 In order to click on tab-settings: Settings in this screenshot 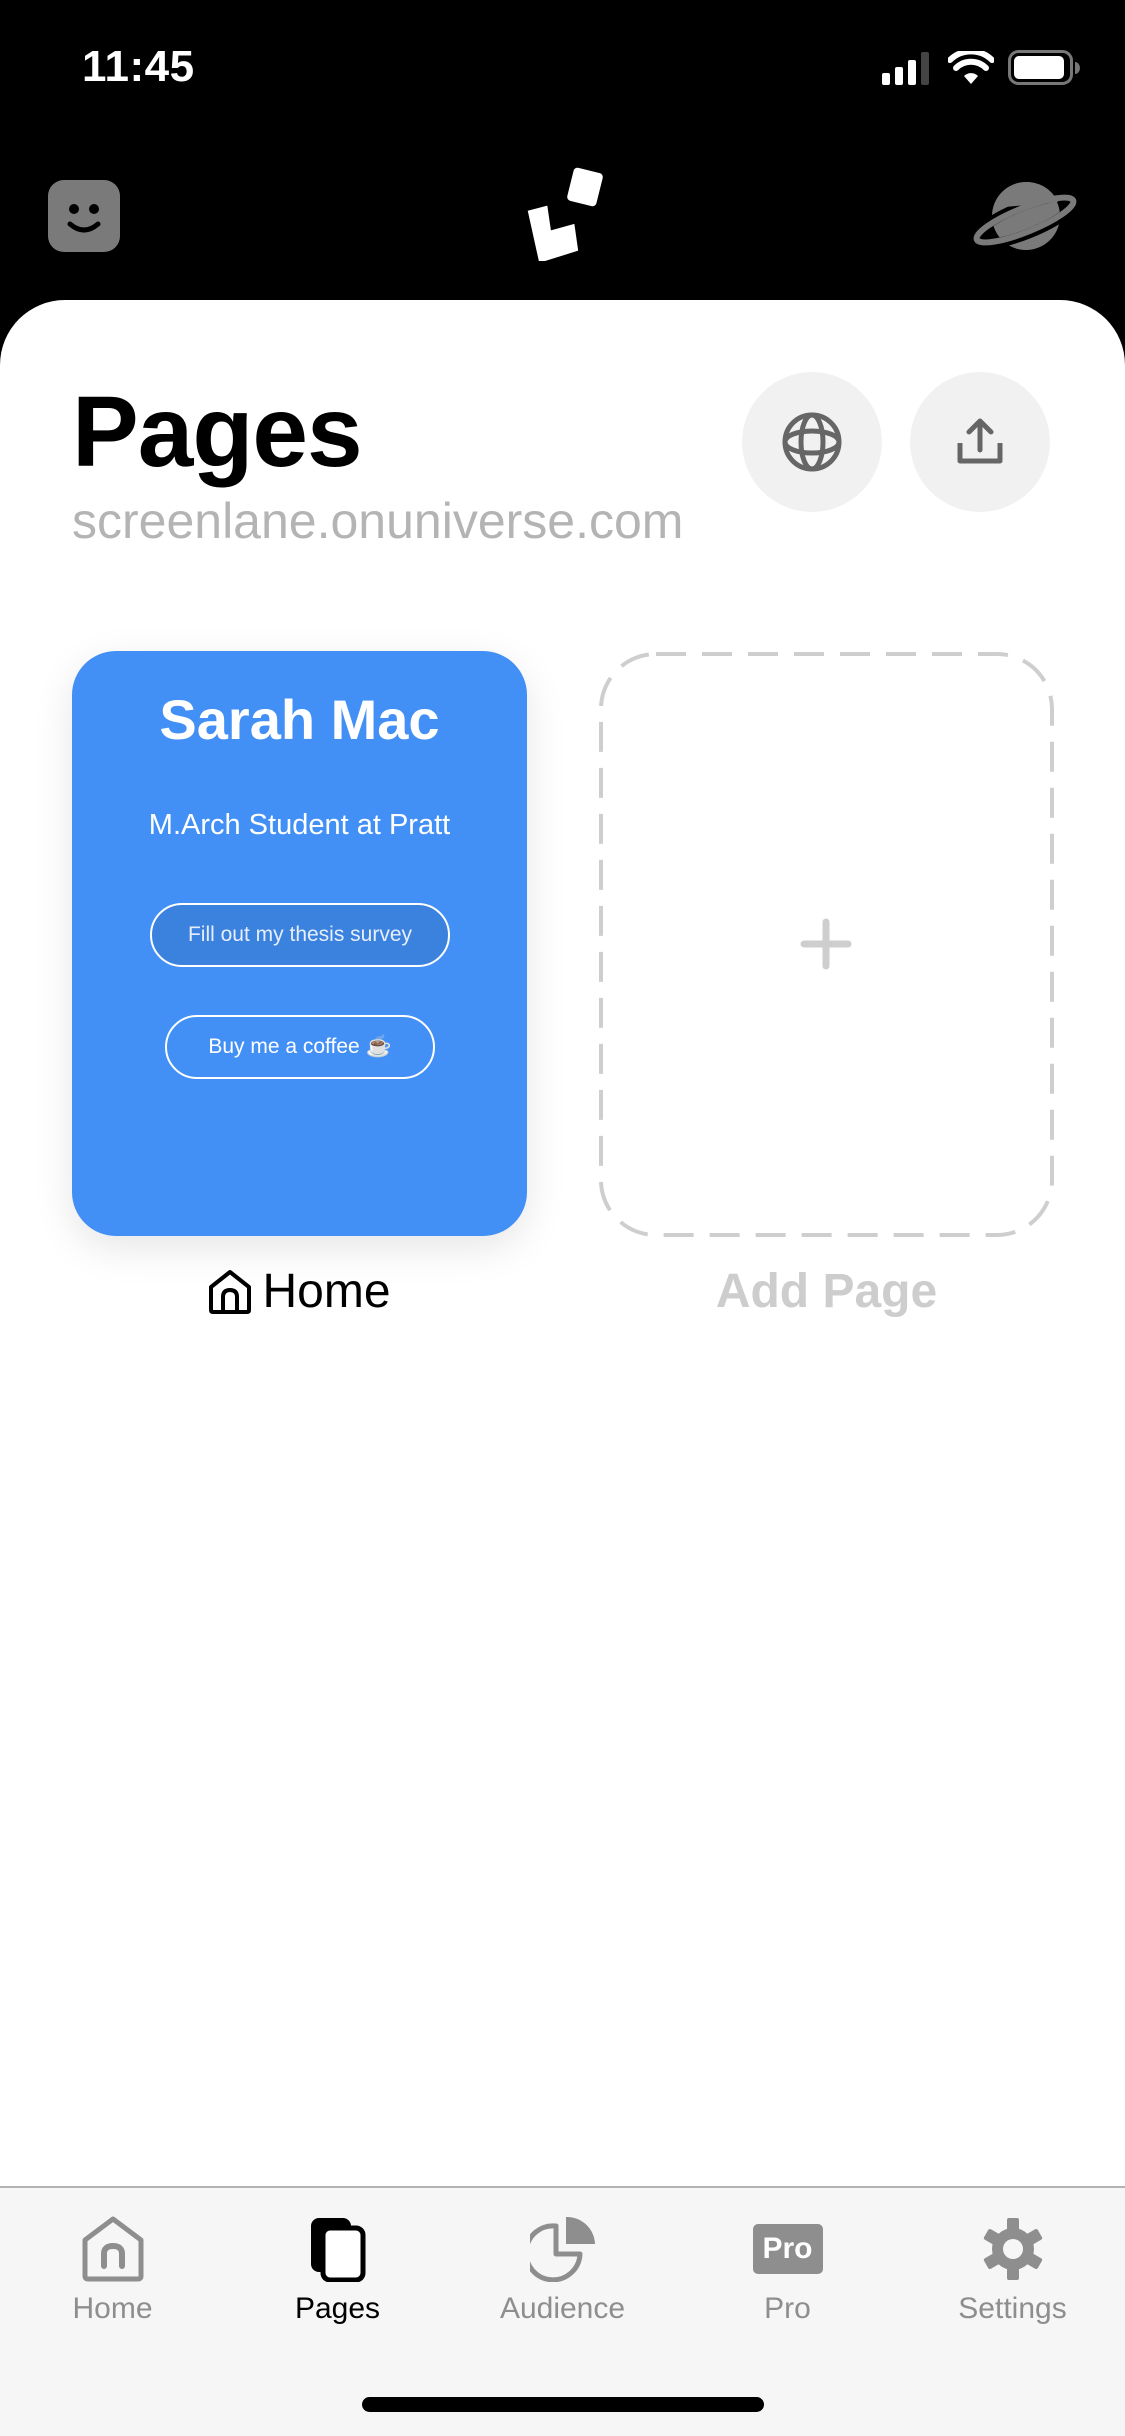, I will do `click(1012, 2263)`.